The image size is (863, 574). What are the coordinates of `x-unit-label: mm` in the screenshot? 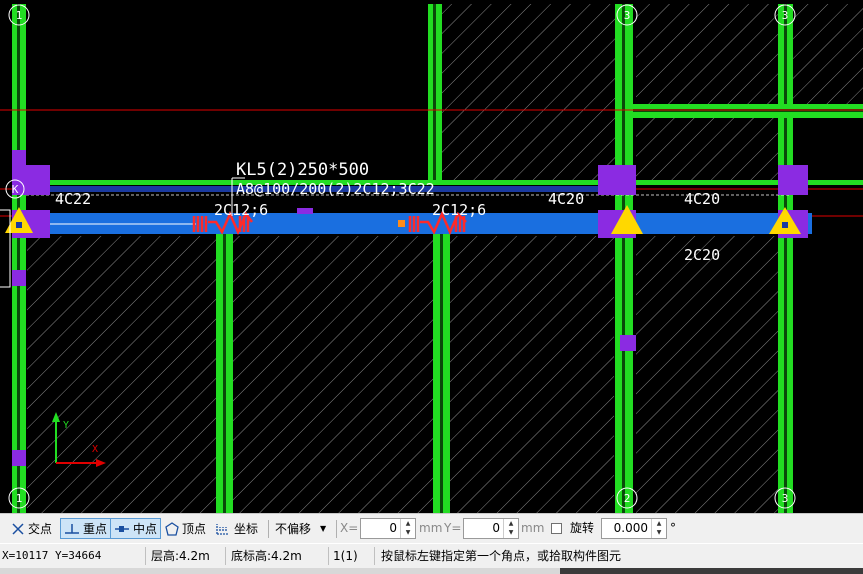 It's located at (431, 528).